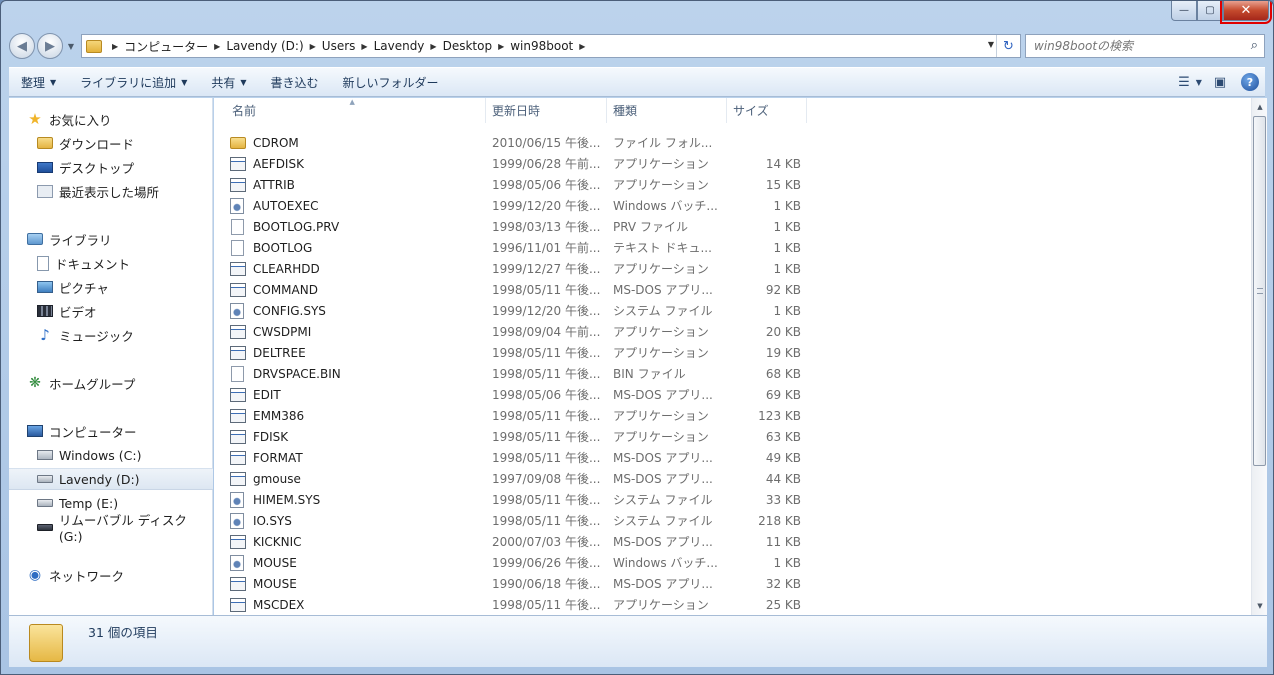 The image size is (1274, 675). Describe the element at coordinates (295, 82) in the screenshot. I see `burn-button: 書き込む` at that location.